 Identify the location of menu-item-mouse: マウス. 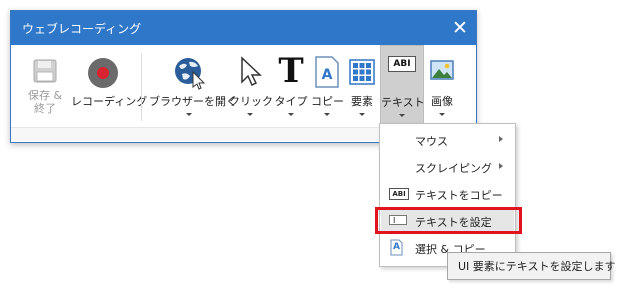
(447, 139).